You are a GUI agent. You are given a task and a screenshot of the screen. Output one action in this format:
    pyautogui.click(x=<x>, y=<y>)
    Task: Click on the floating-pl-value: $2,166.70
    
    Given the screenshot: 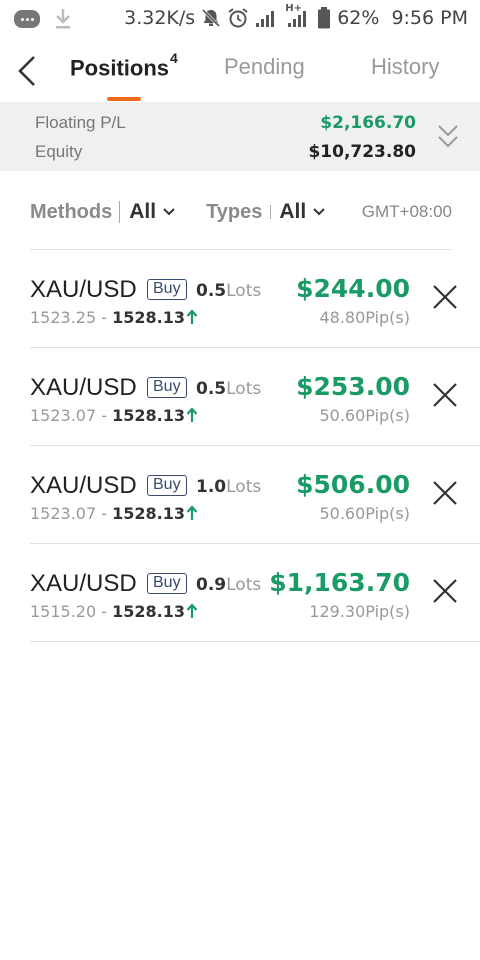 What is the action you would take?
    pyautogui.click(x=368, y=123)
    